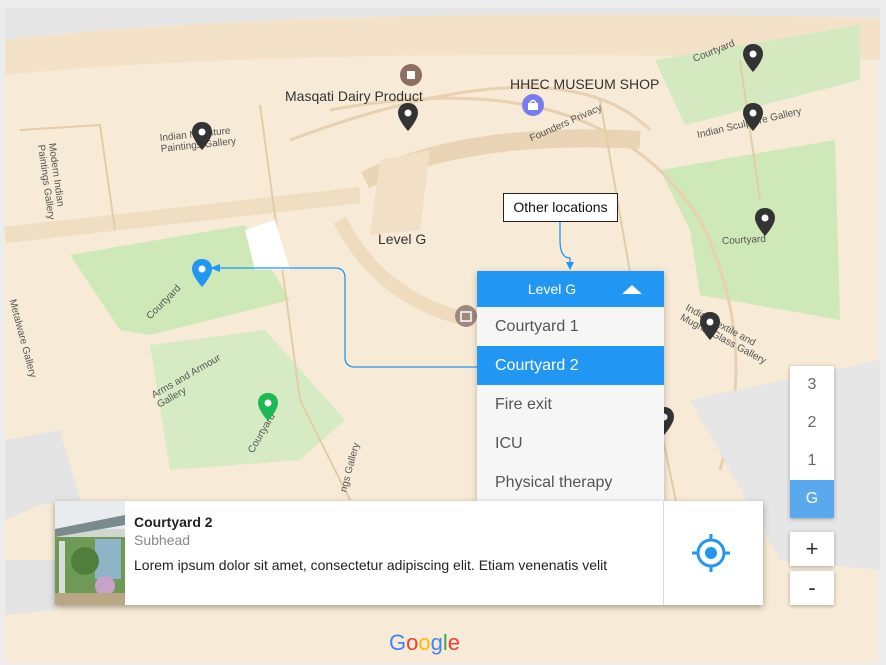 This screenshot has height=665, width=886. What do you see at coordinates (711, 553) in the screenshot?
I see `locate-icon` at bounding box center [711, 553].